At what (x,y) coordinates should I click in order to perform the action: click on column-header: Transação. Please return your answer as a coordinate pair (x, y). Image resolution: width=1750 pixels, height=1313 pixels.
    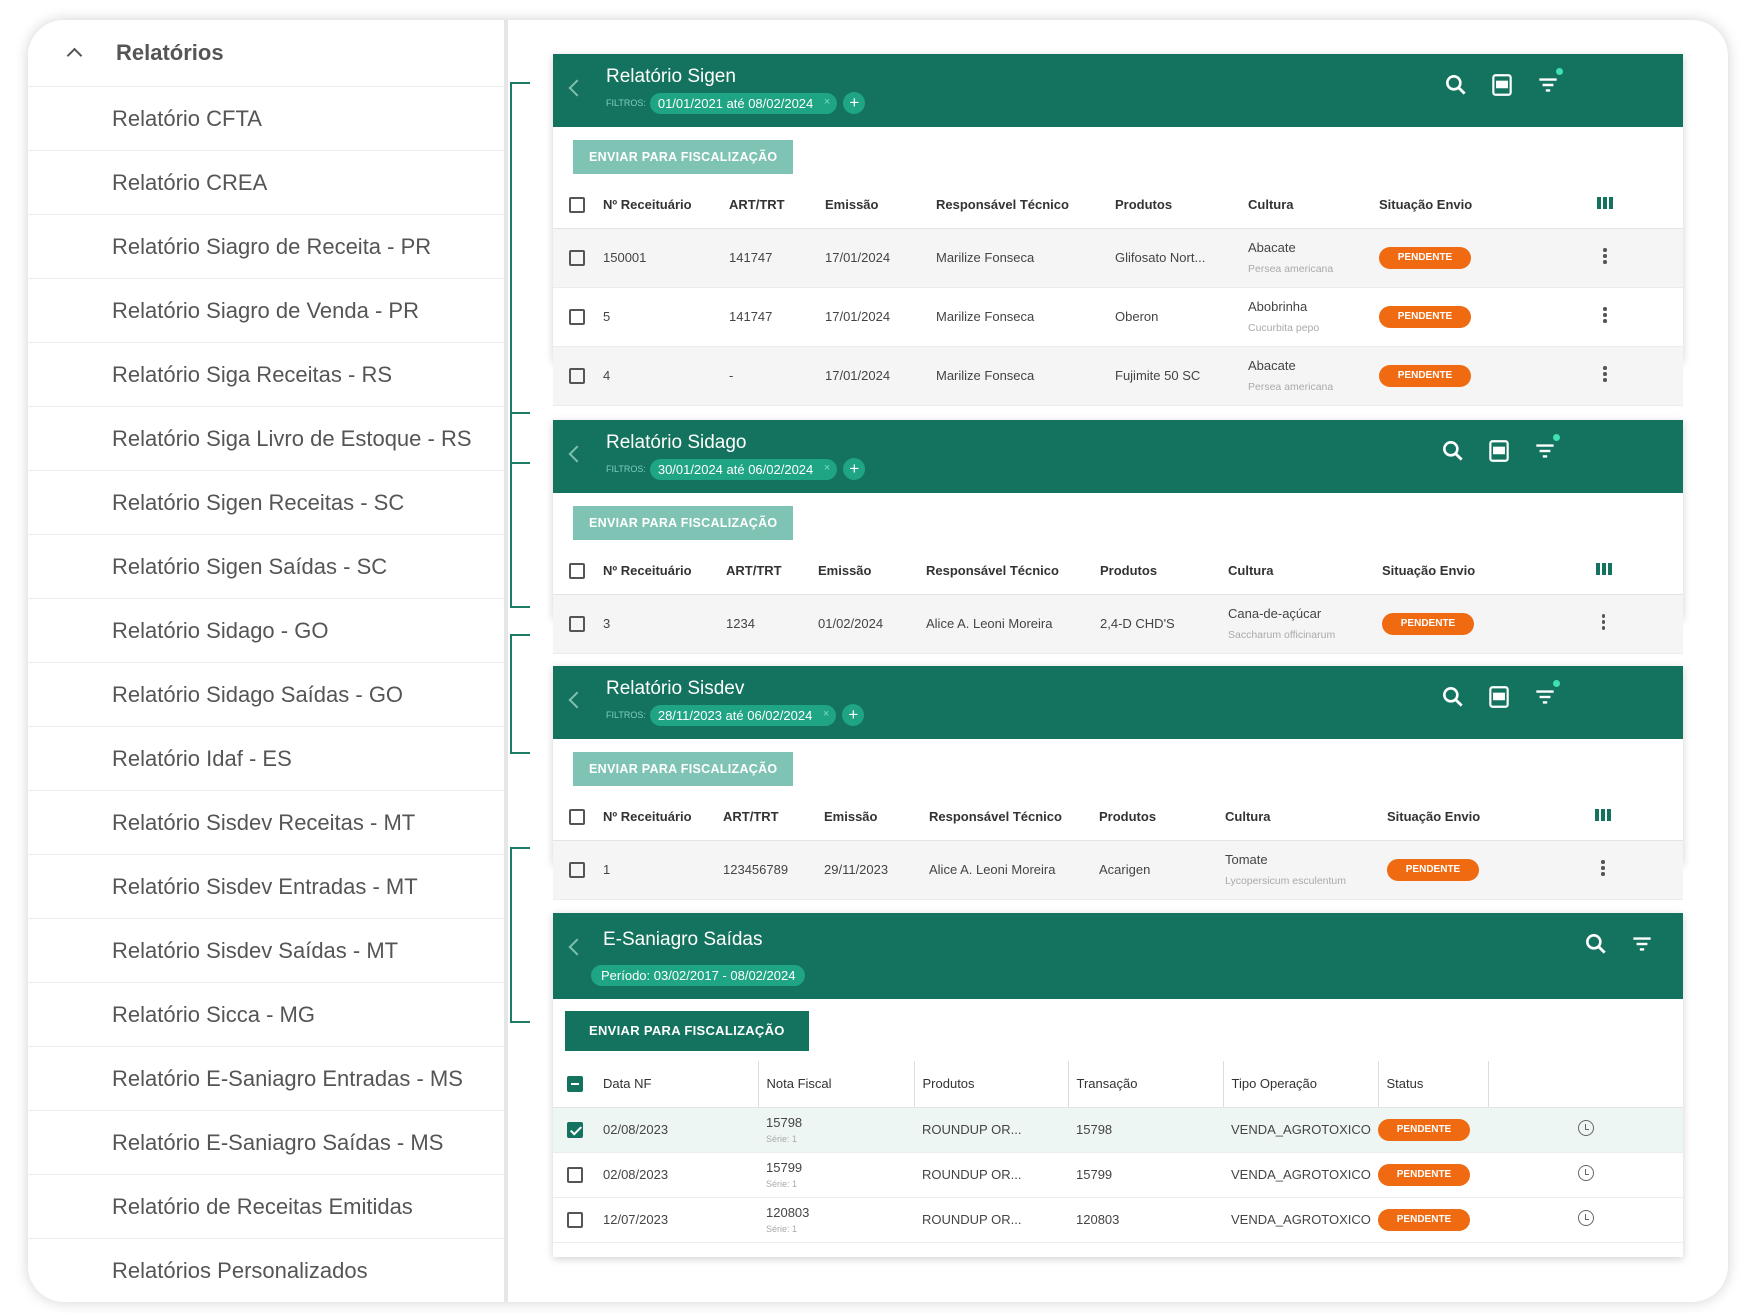
    Looking at the image, I should click on (1145, 1084).